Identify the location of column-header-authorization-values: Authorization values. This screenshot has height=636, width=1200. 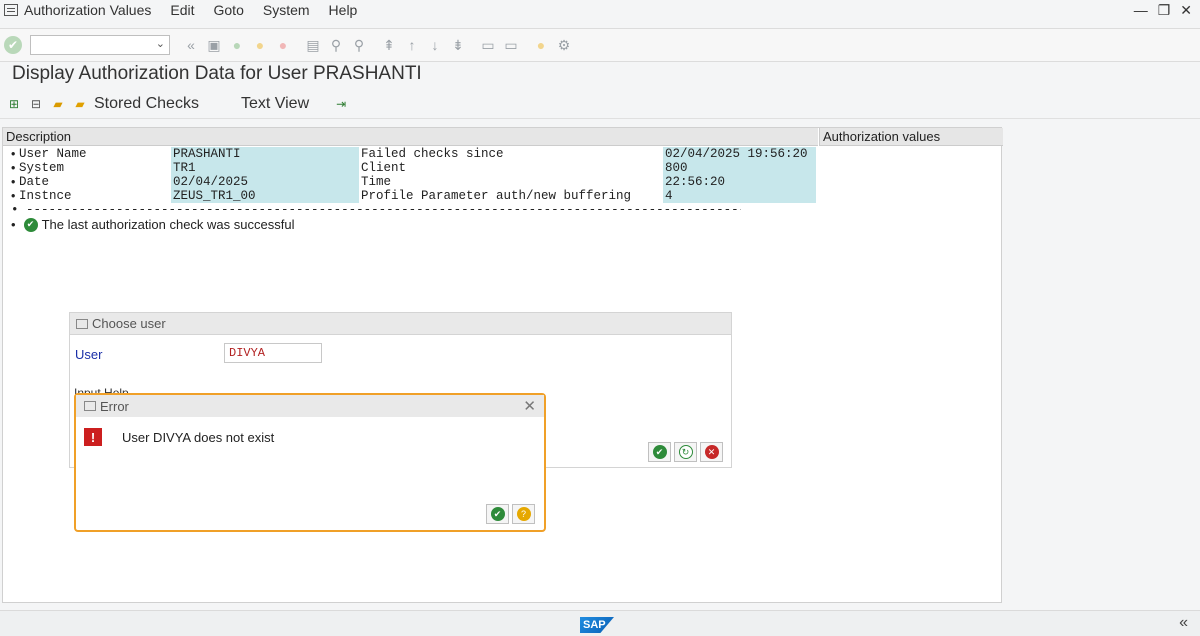
(911, 137).